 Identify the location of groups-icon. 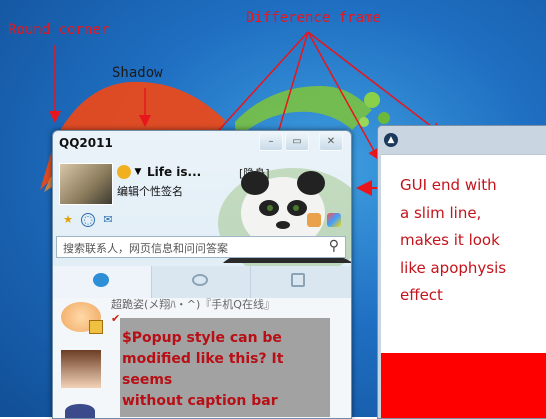
(200, 280).